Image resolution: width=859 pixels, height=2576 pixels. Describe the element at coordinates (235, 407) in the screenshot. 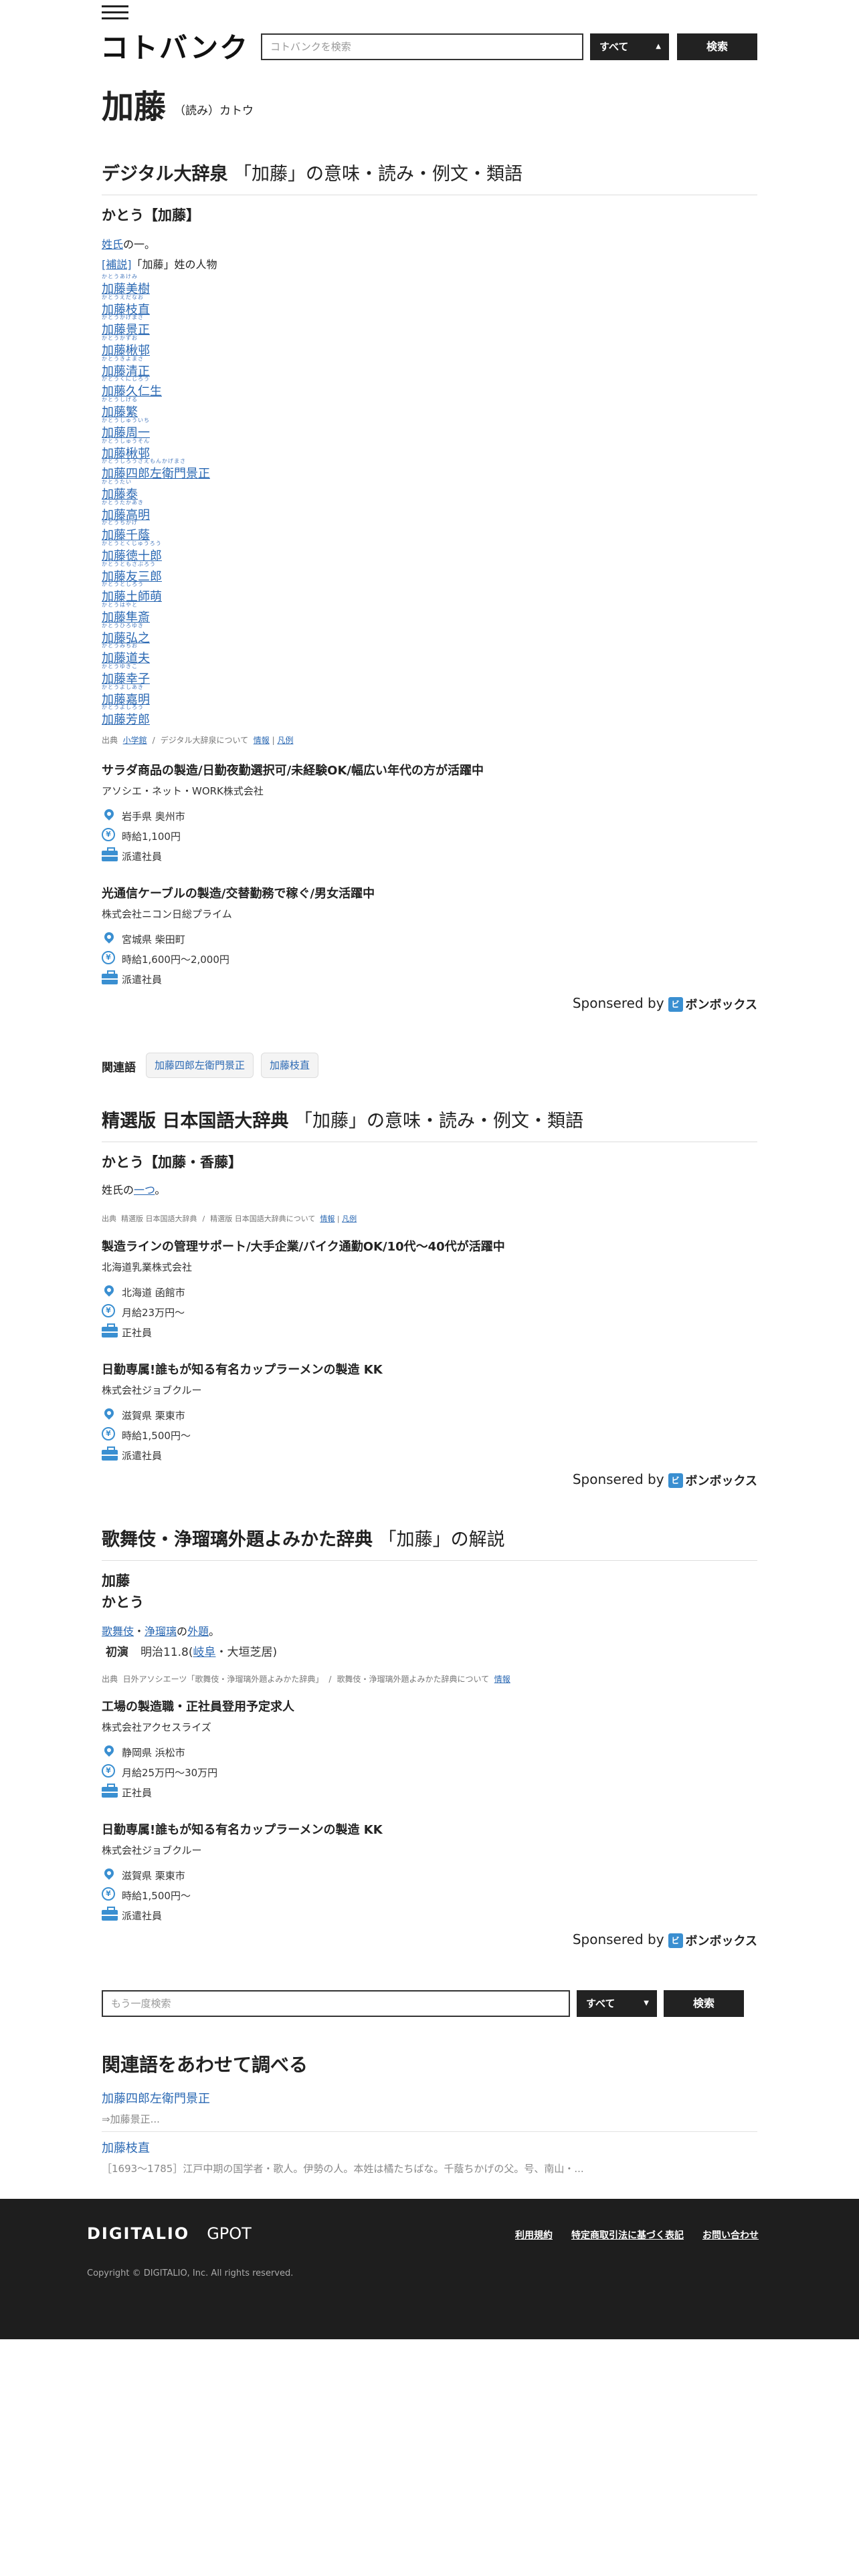

I see `person-link: かとうしげる 加藤繁` at that location.